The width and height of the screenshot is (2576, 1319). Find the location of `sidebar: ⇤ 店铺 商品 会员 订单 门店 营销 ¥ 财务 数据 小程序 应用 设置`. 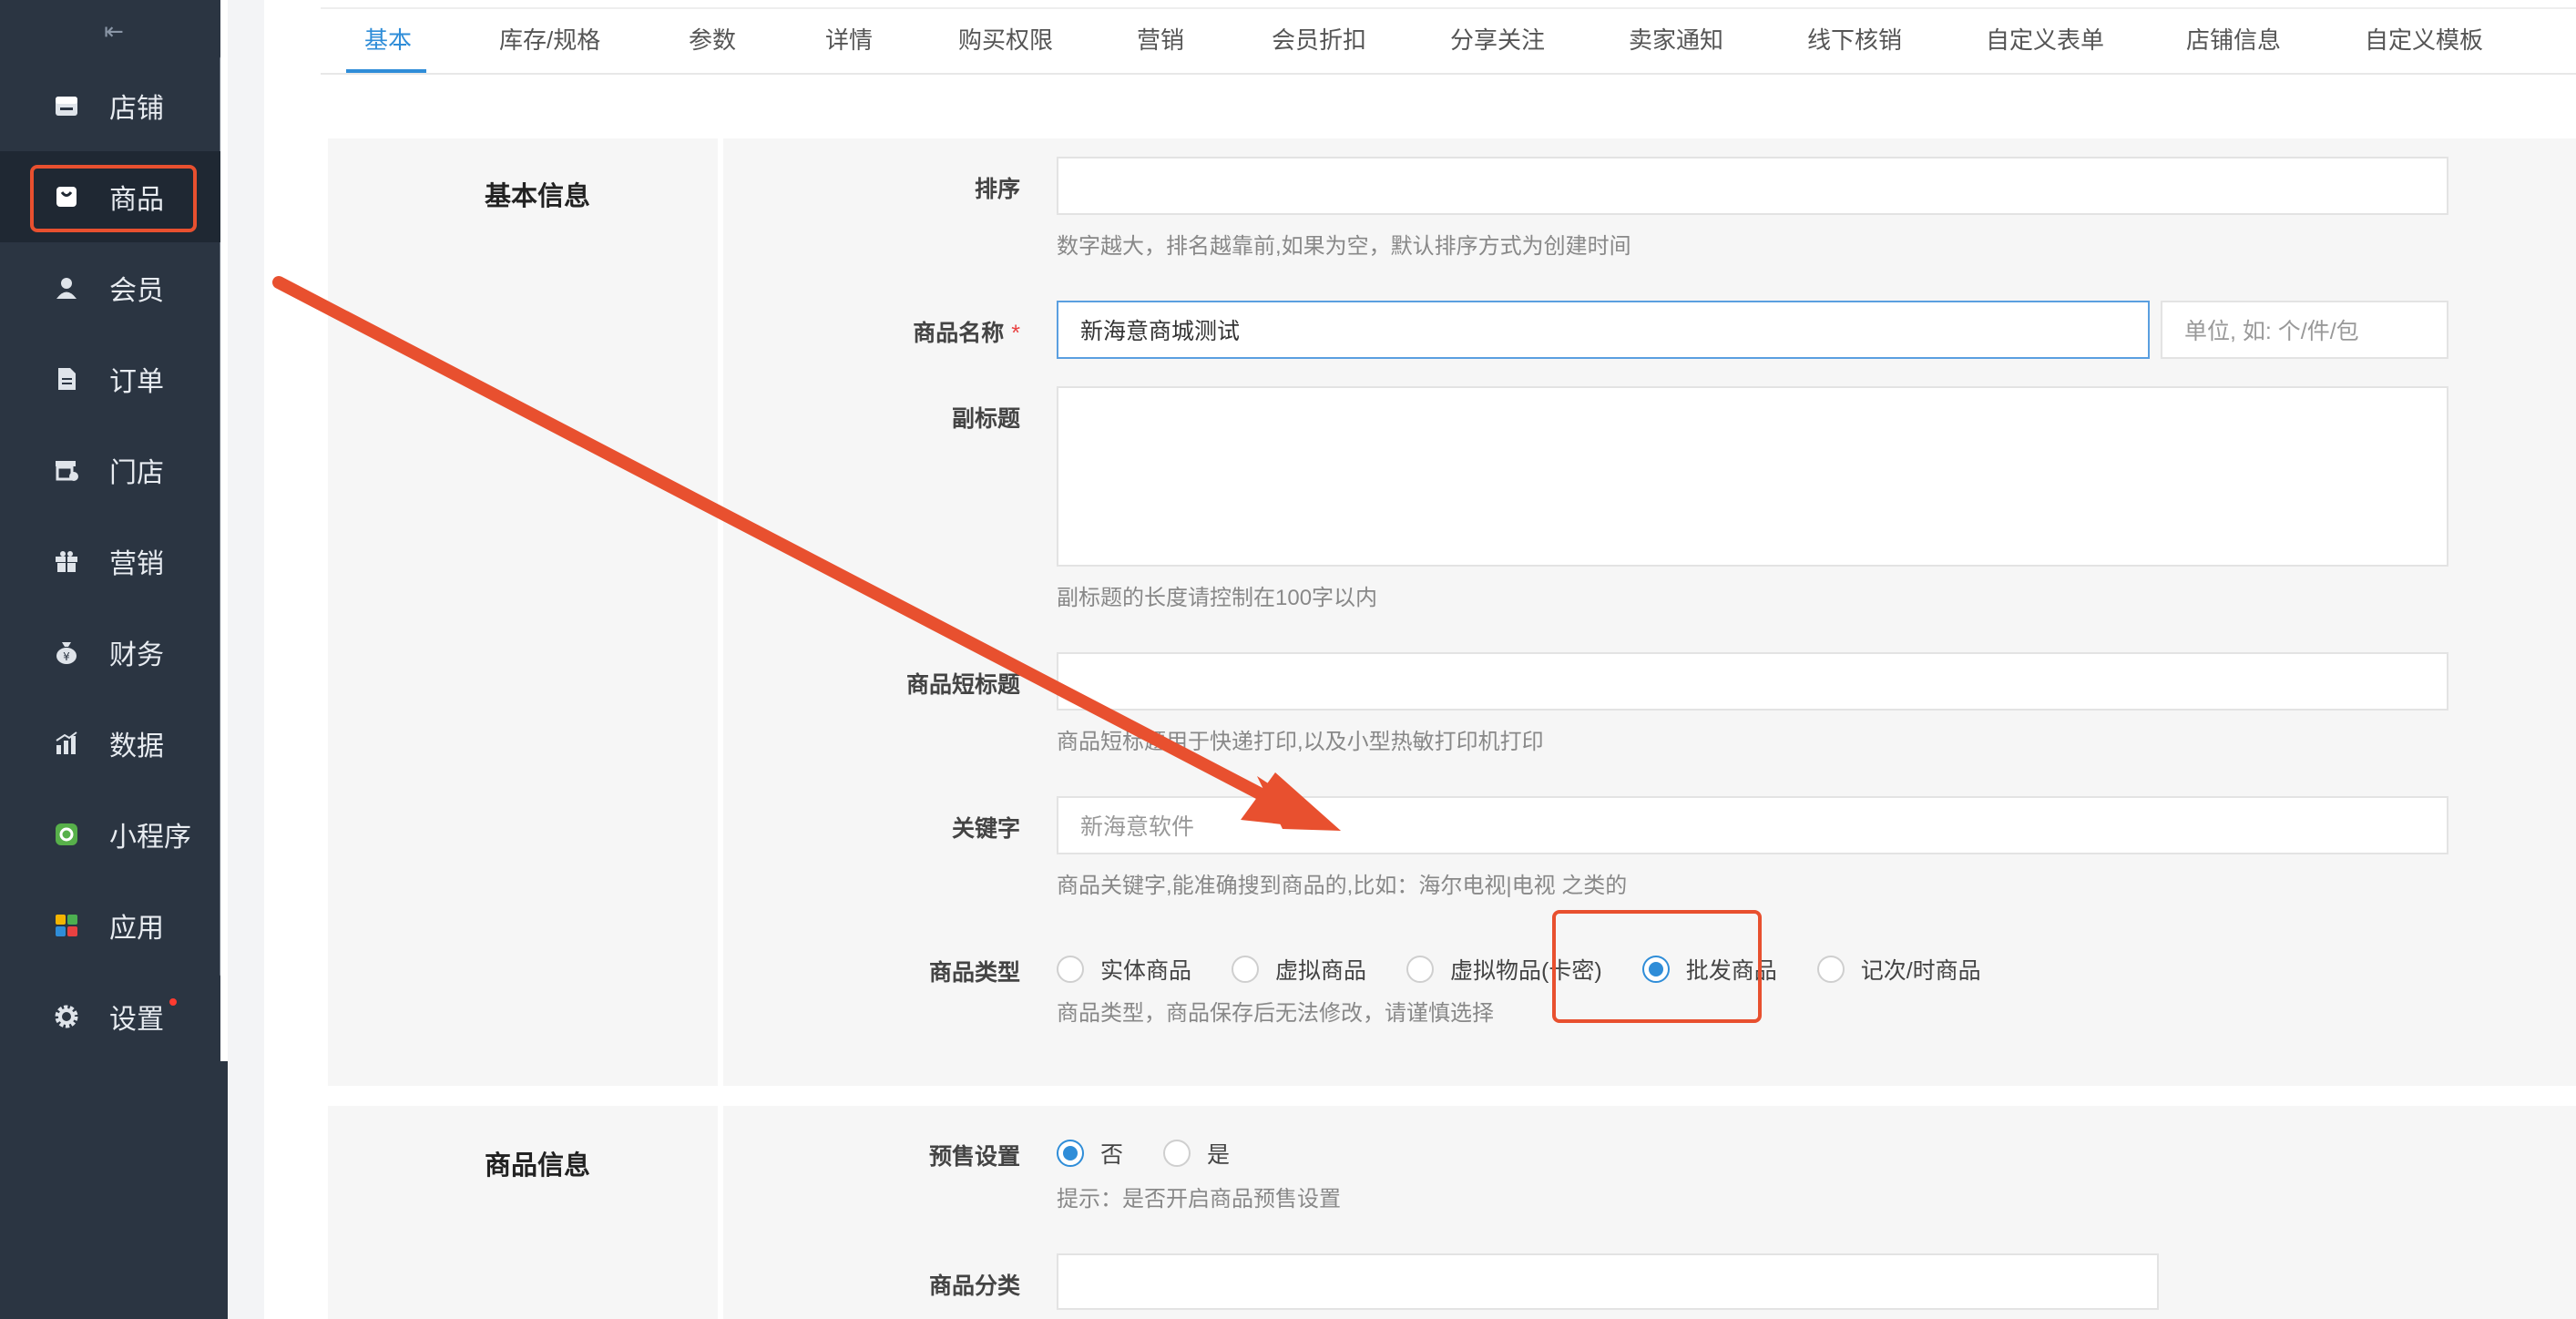

sidebar: ⇤ 店铺 商品 会员 订单 门店 营销 ¥ 财务 数据 小程序 应用 设置 is located at coordinates (114, 659).